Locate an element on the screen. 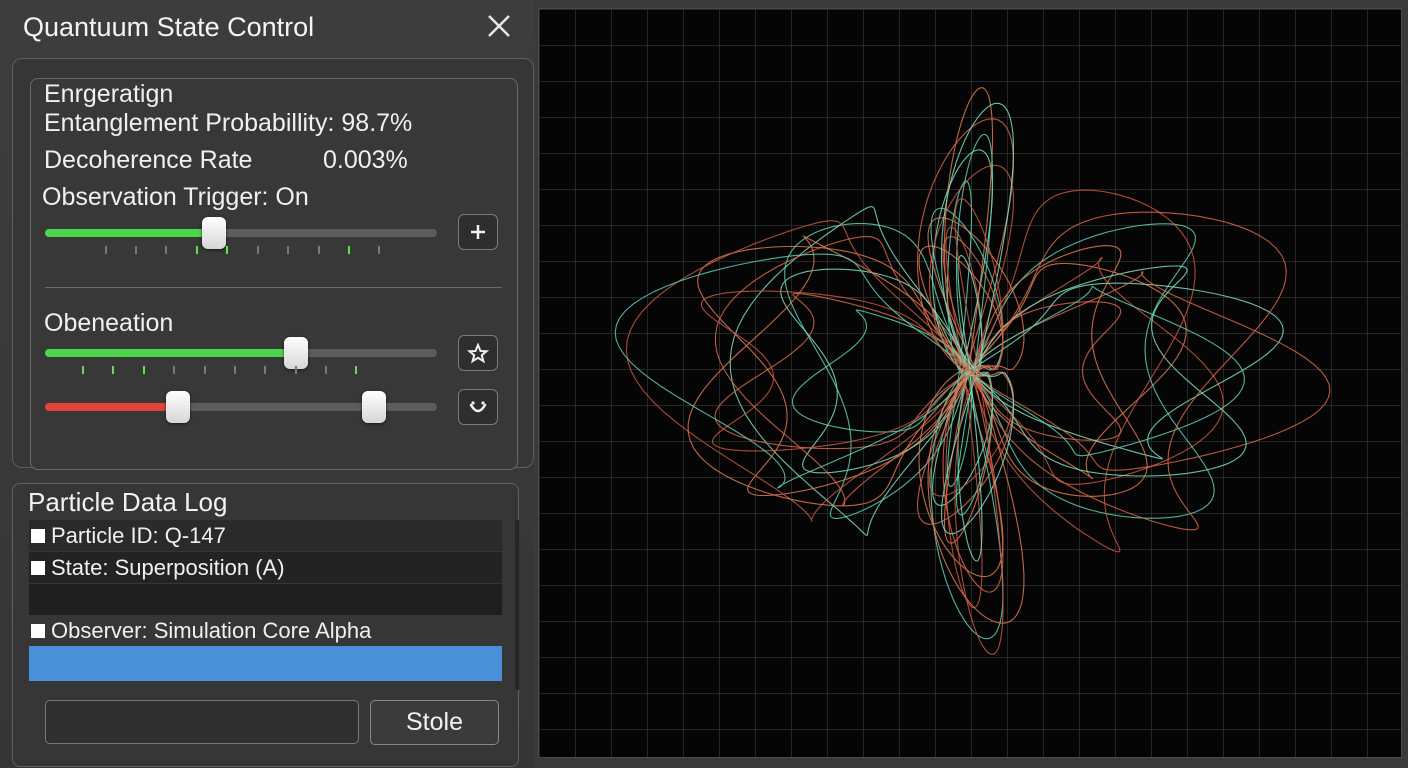 The image size is (1408, 768). log-row-text: State: Superposition (A) is located at coordinates (168, 567).